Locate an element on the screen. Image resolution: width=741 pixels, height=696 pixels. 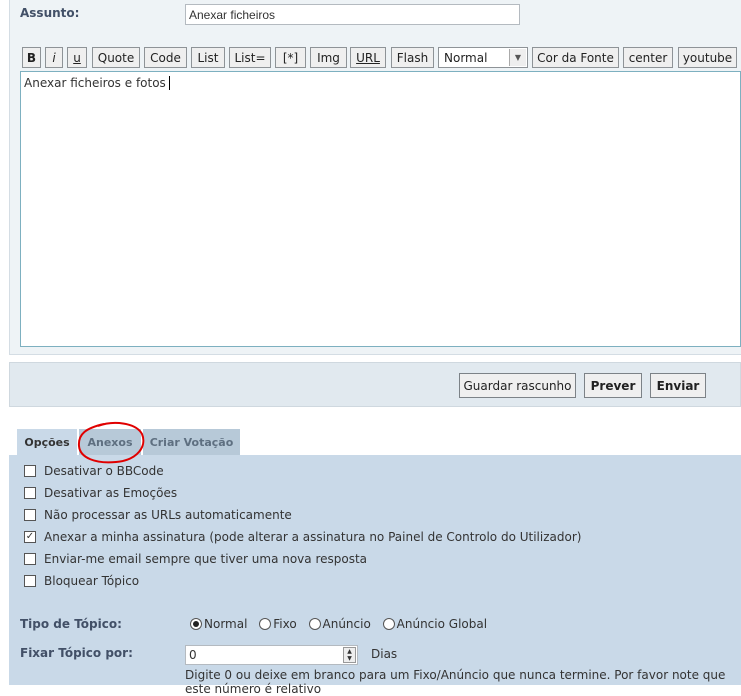
tab-options: Opções is located at coordinates (47, 442).